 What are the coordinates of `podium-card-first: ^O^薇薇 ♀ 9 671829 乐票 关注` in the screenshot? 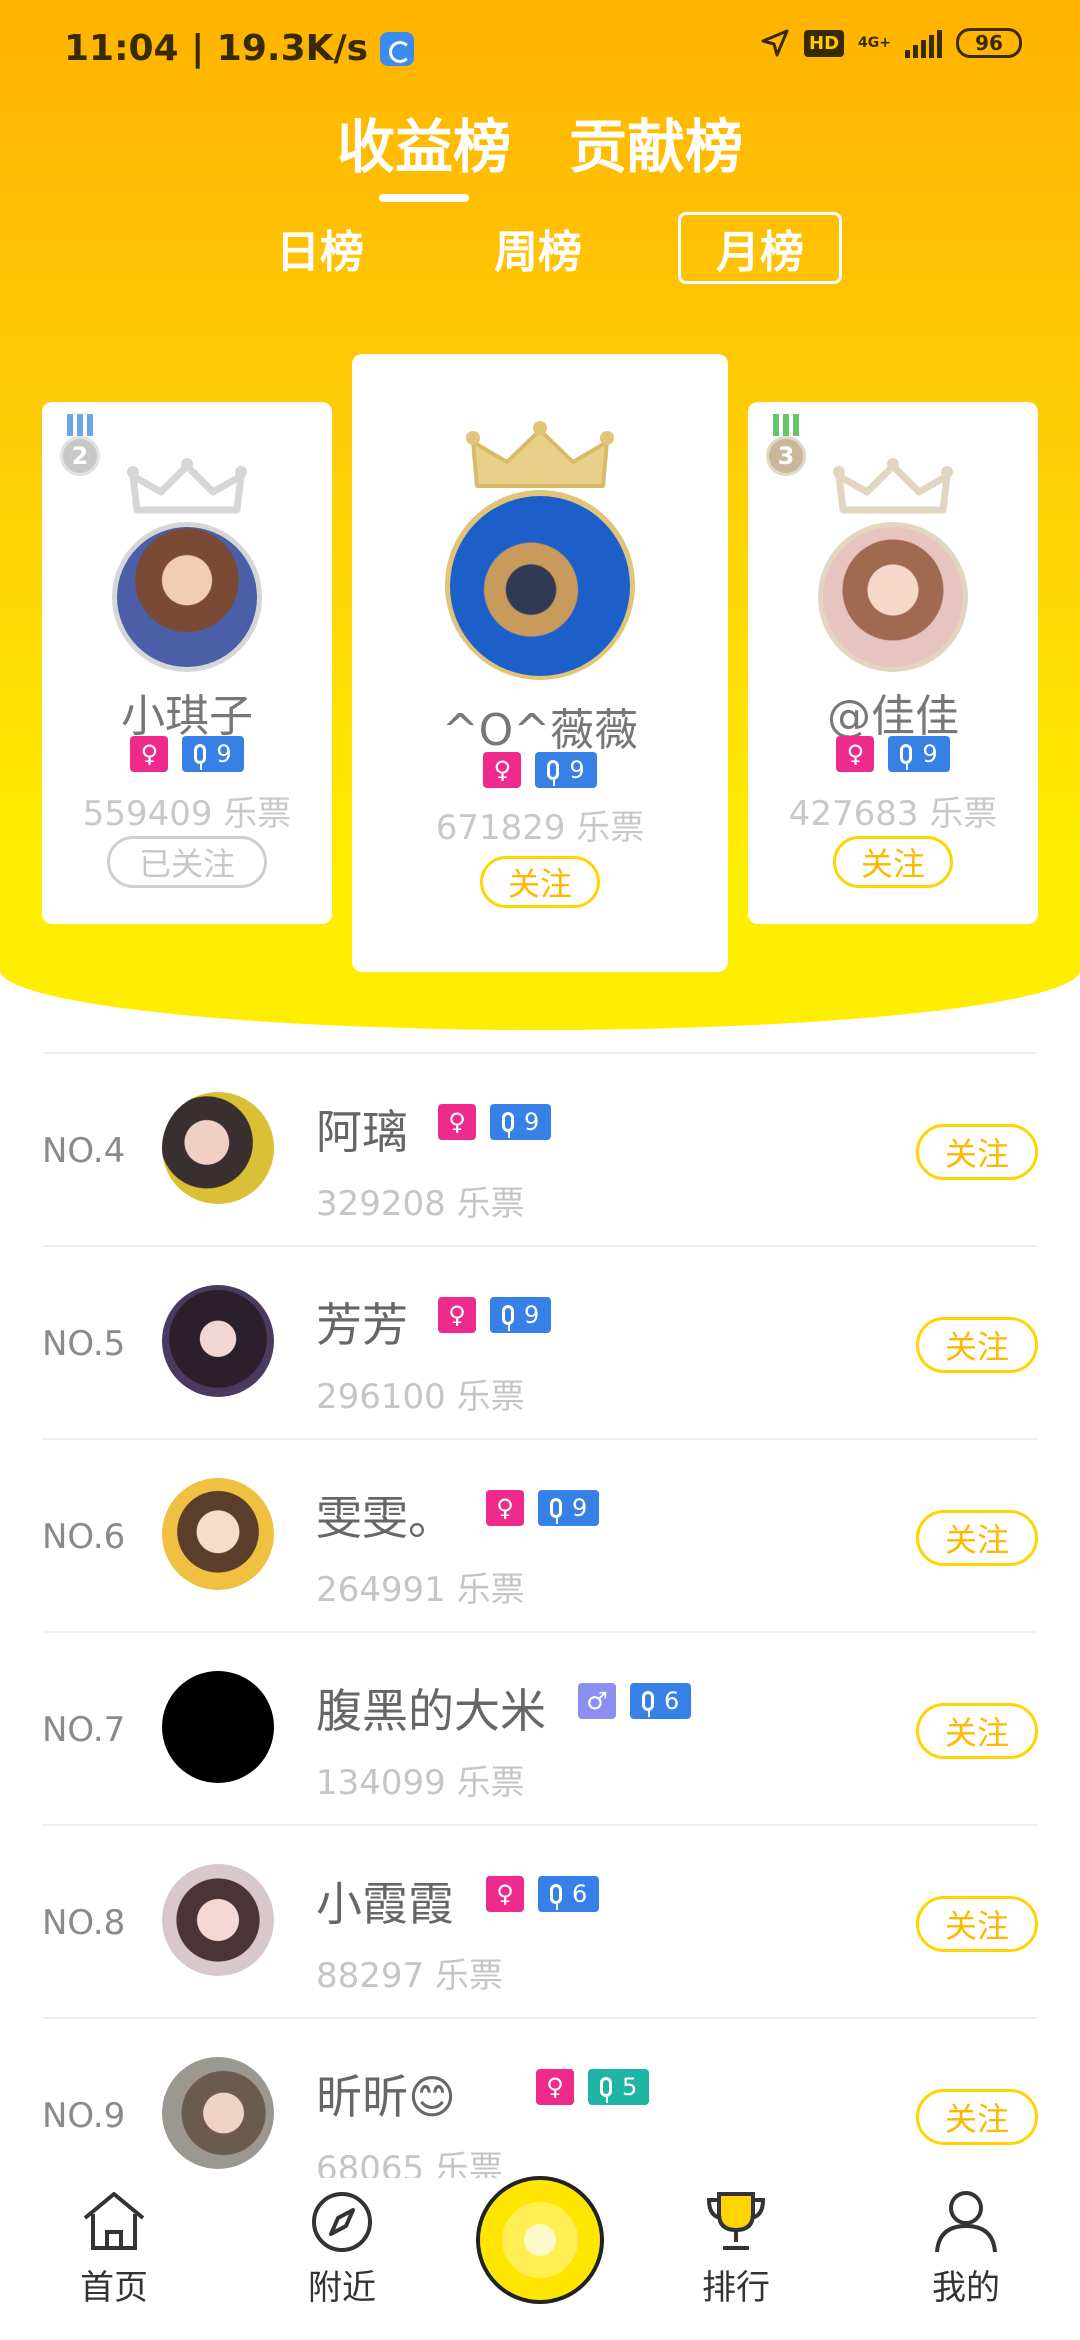 It's located at (540, 663).